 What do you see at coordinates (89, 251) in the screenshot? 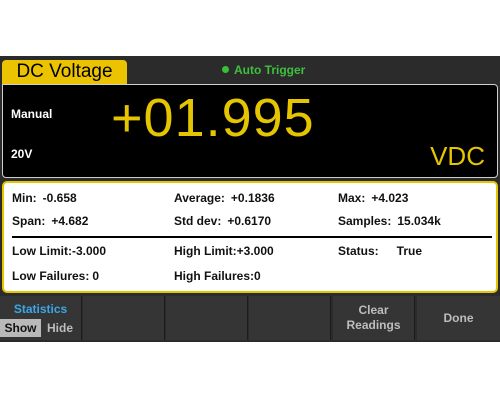
I see `stat-low-limit-value: -3.000` at bounding box center [89, 251].